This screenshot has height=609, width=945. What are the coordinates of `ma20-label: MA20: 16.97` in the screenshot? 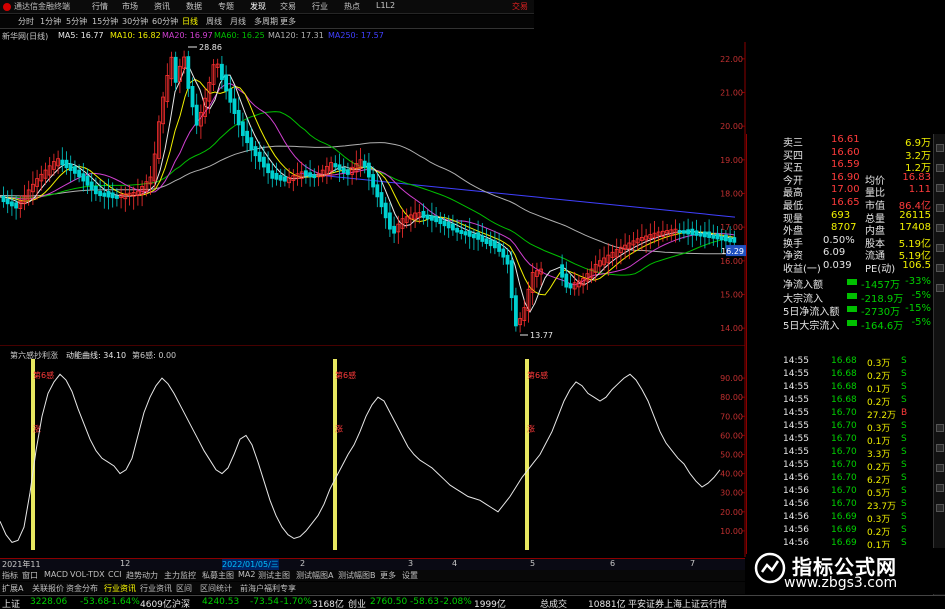 It's located at (187, 35).